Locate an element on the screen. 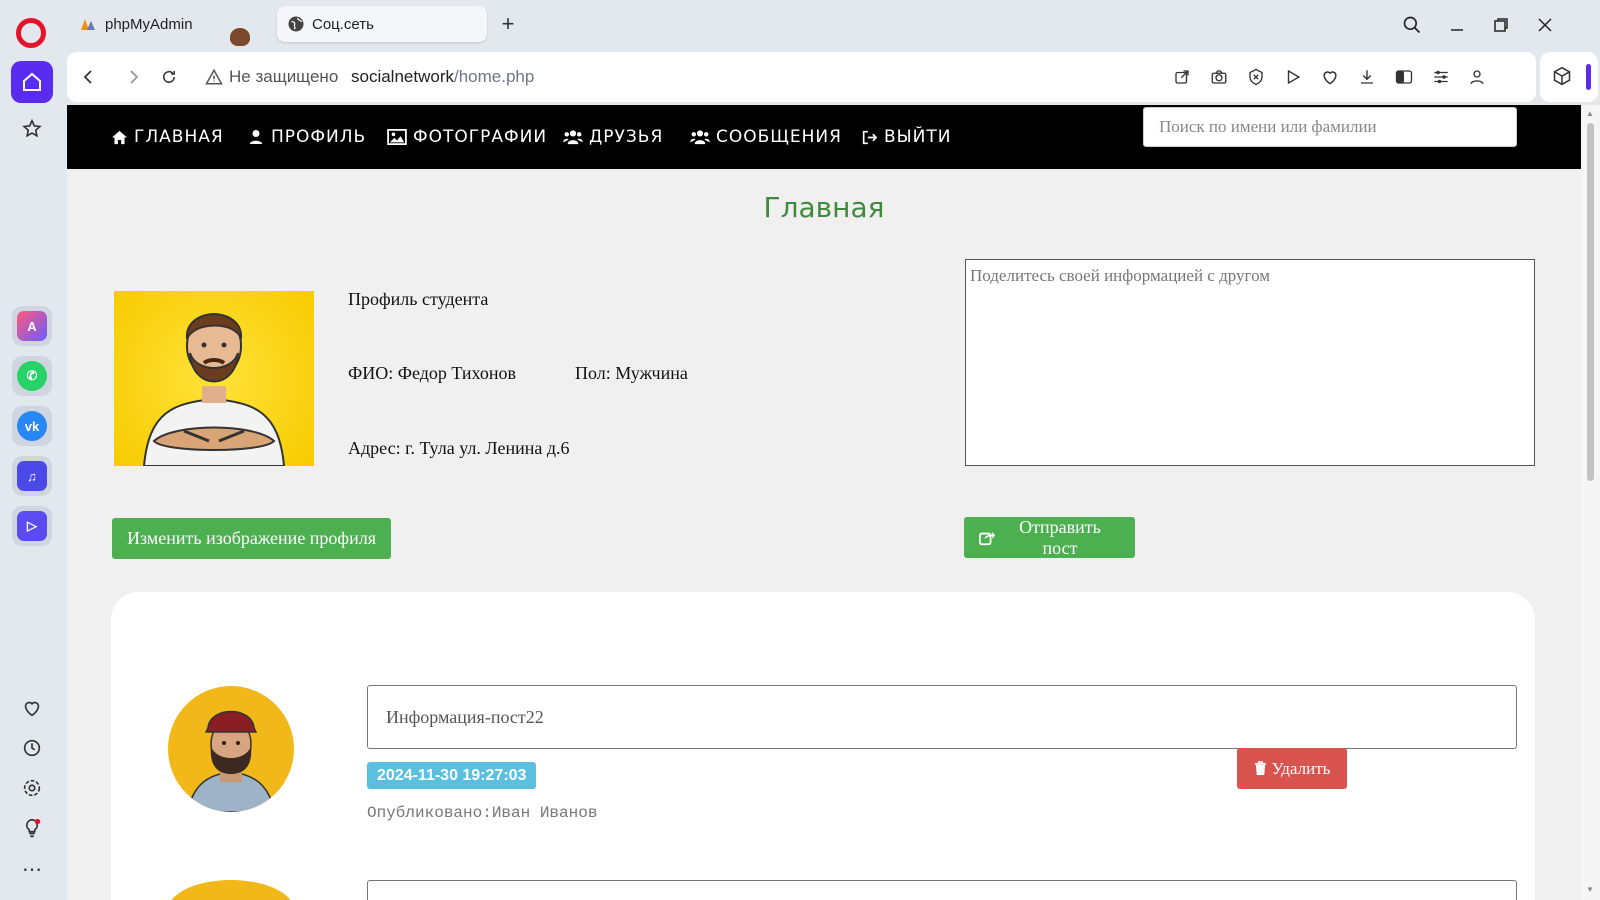  profile-address: Адрес: г. Тула ул. Ленина д.6 is located at coordinates (459, 448).